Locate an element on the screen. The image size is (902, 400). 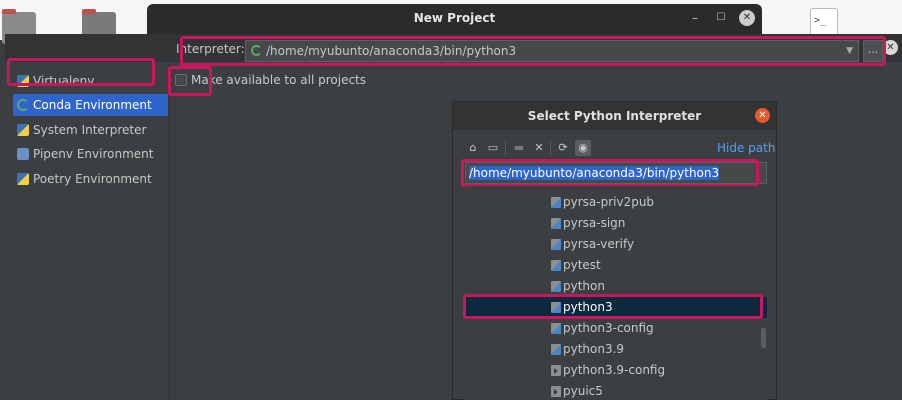
sidebar-item-label: Conda Environment is located at coordinates (92, 105).